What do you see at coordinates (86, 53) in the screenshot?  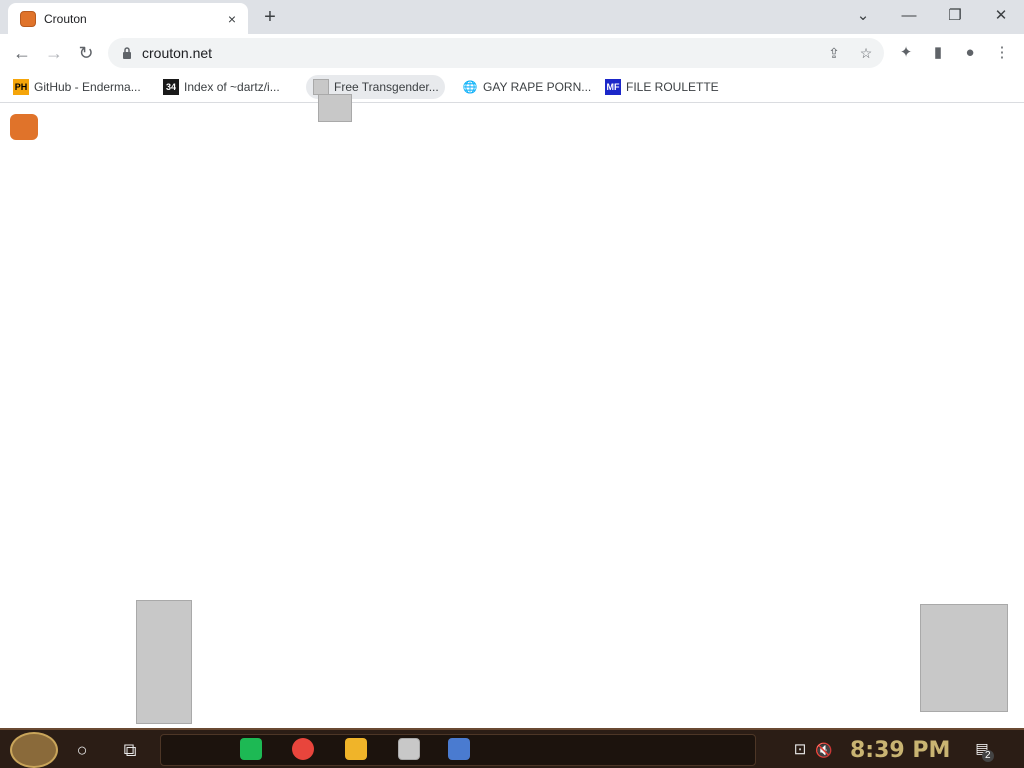 I see `reload-button: ↻` at bounding box center [86, 53].